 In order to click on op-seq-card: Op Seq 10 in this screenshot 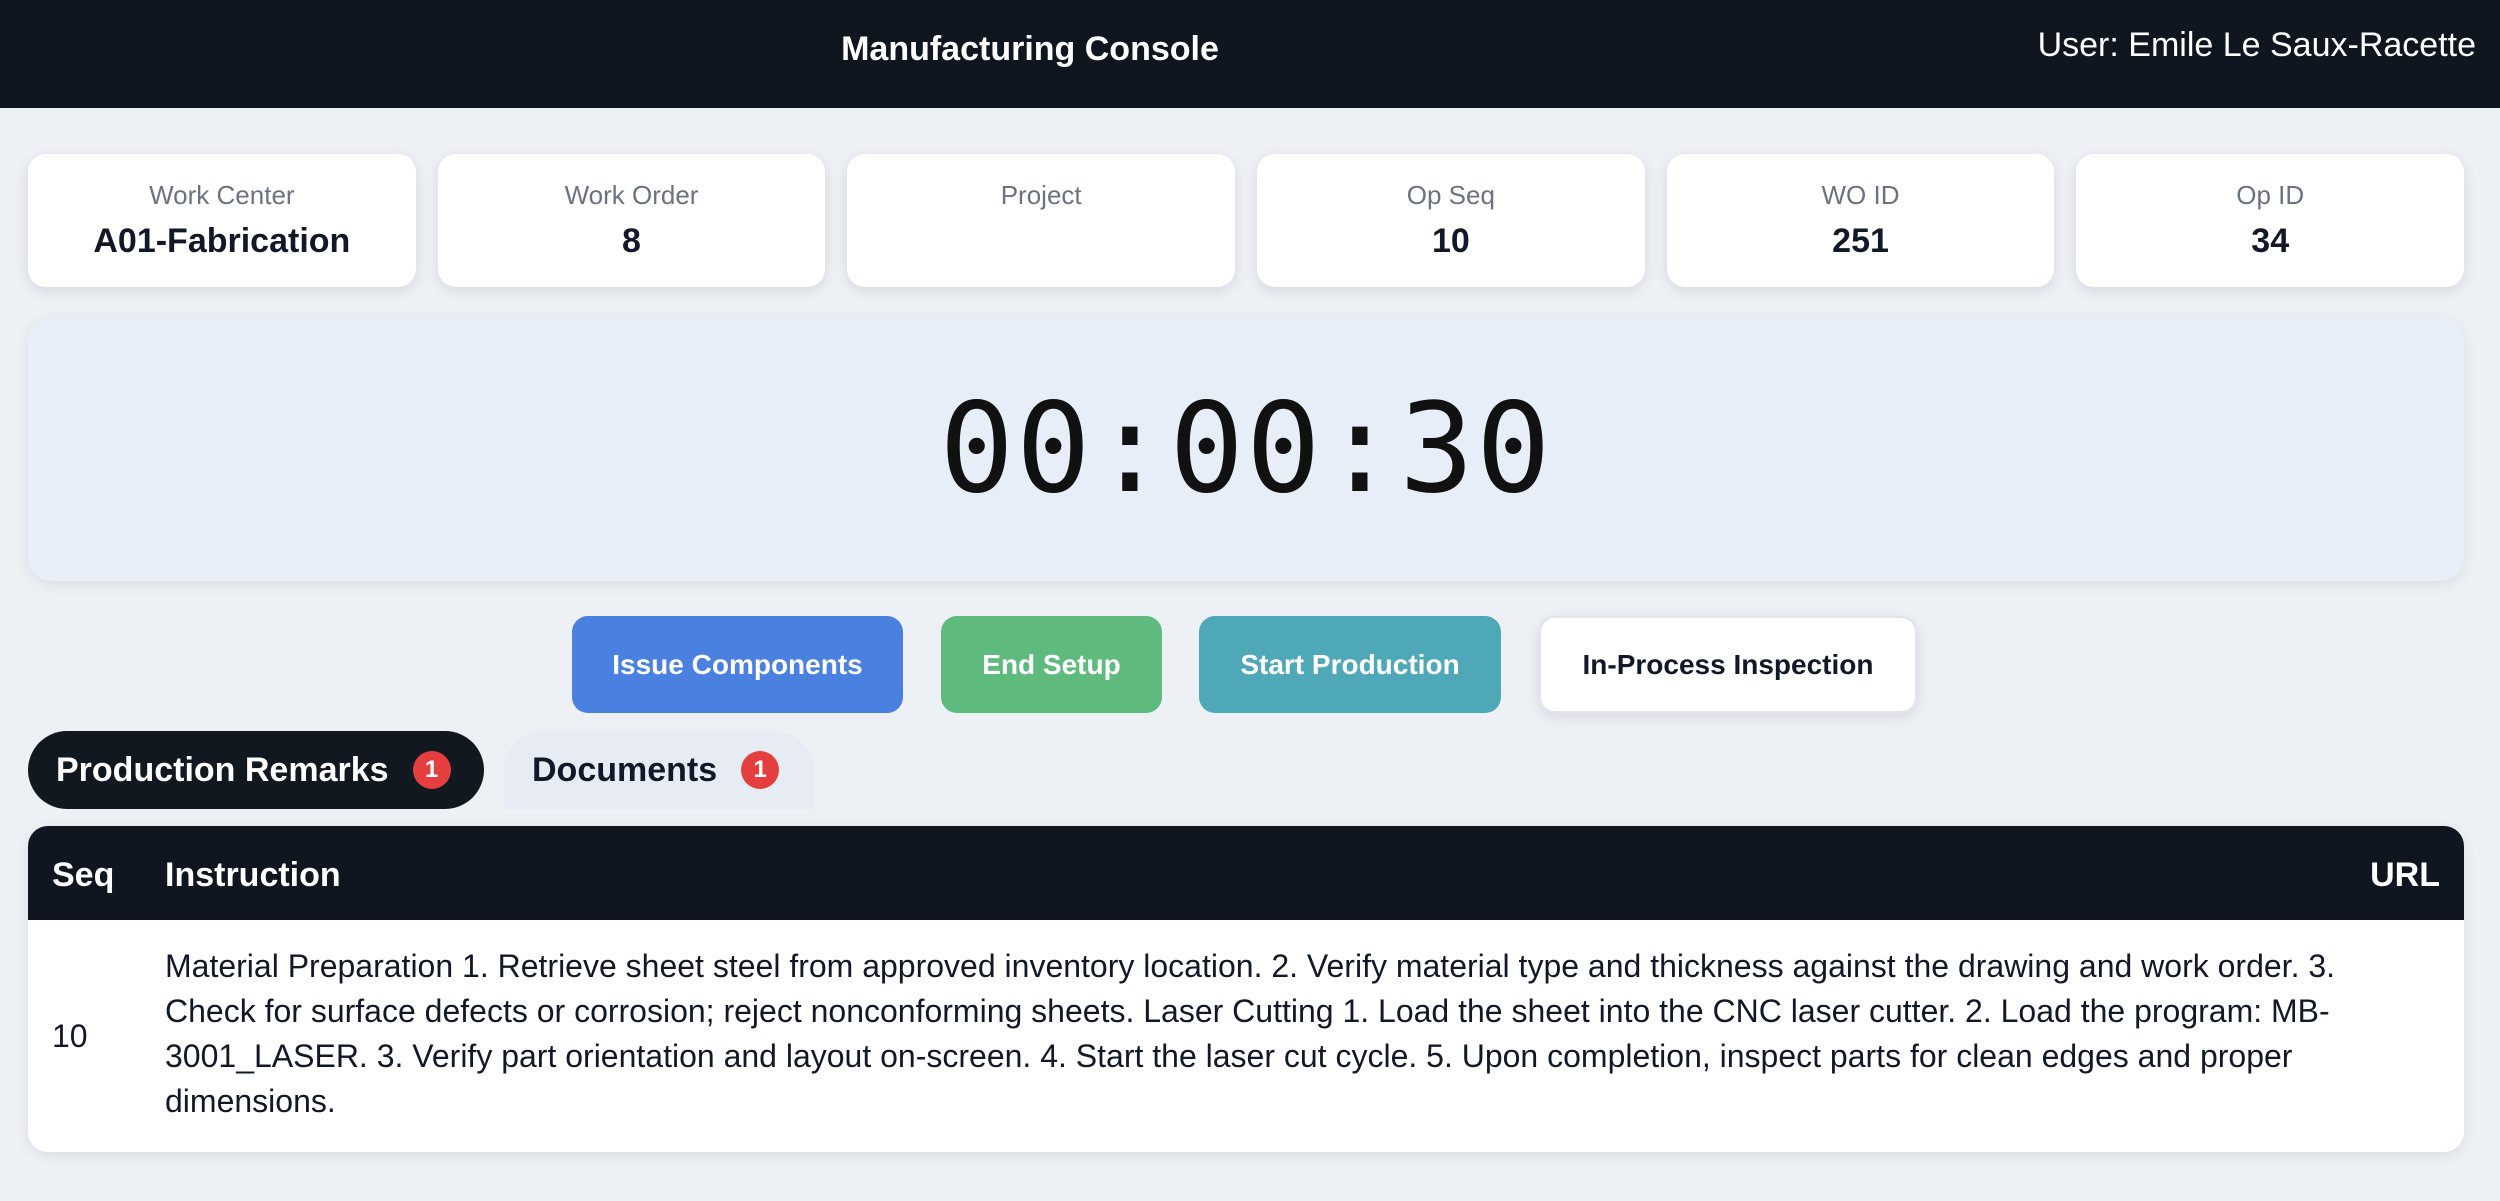, I will do `click(1451, 220)`.